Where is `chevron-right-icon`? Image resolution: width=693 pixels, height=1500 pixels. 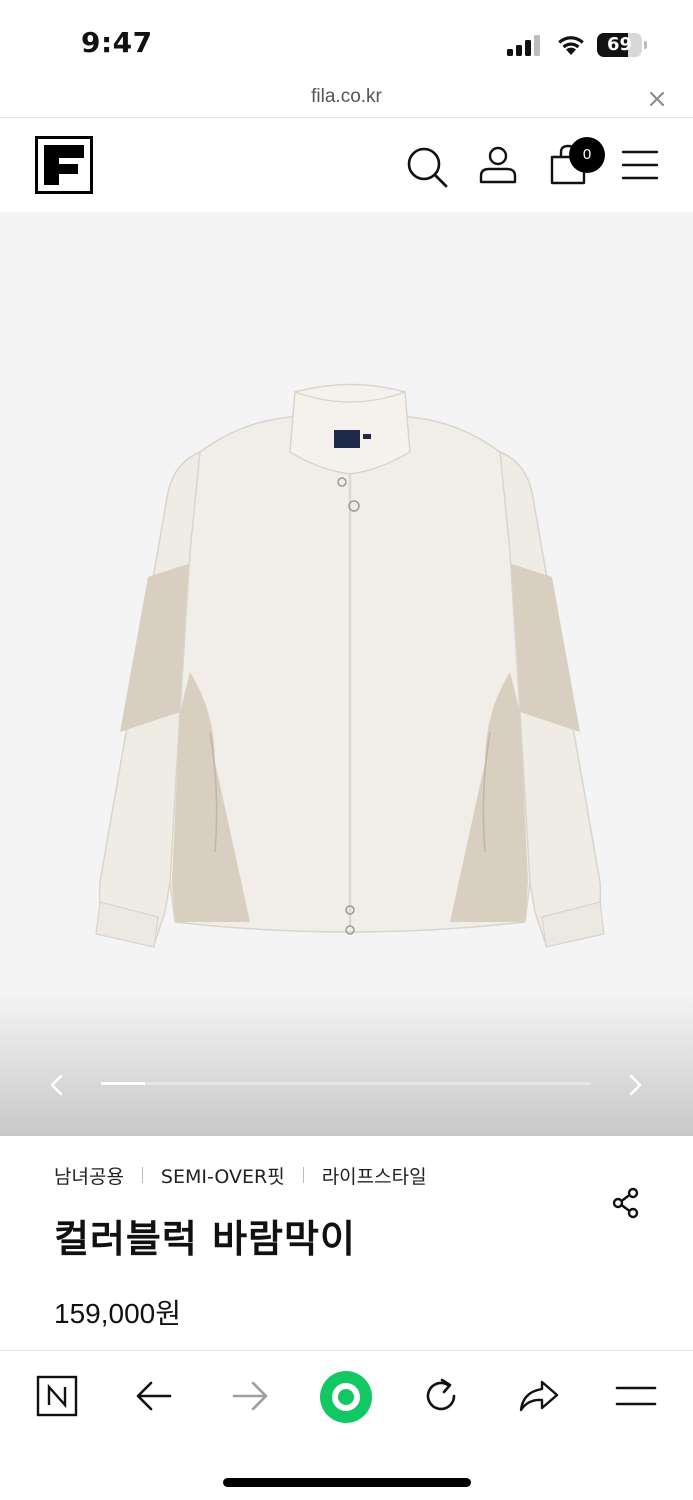 chevron-right-icon is located at coordinates (635, 1085).